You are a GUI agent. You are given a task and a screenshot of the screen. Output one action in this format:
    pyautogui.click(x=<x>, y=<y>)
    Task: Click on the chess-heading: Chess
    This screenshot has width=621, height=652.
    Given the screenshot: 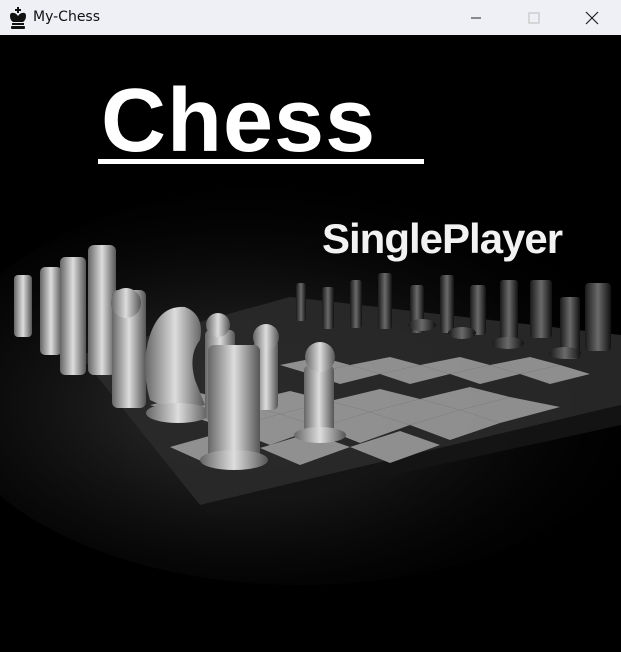 What is the action you would take?
    pyautogui.click(x=239, y=121)
    